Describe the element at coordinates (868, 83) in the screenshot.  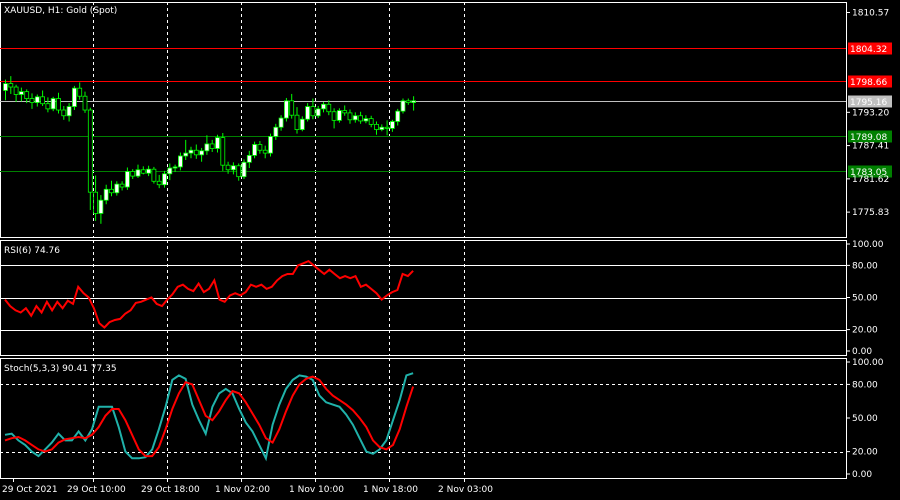
I see `price-level-label: 1798.66` at that location.